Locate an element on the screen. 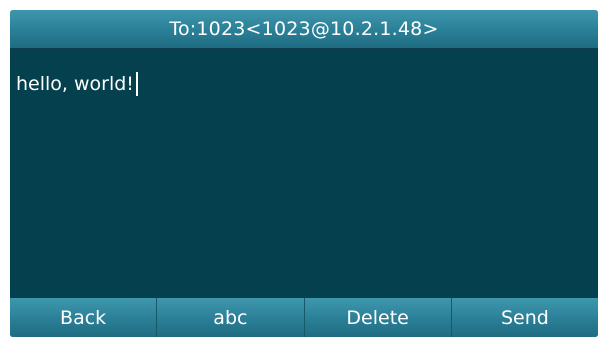 The height and width of the screenshot is (343, 606). recipient-title: To:1023<1023@10.2.1.48> is located at coordinates (304, 29).